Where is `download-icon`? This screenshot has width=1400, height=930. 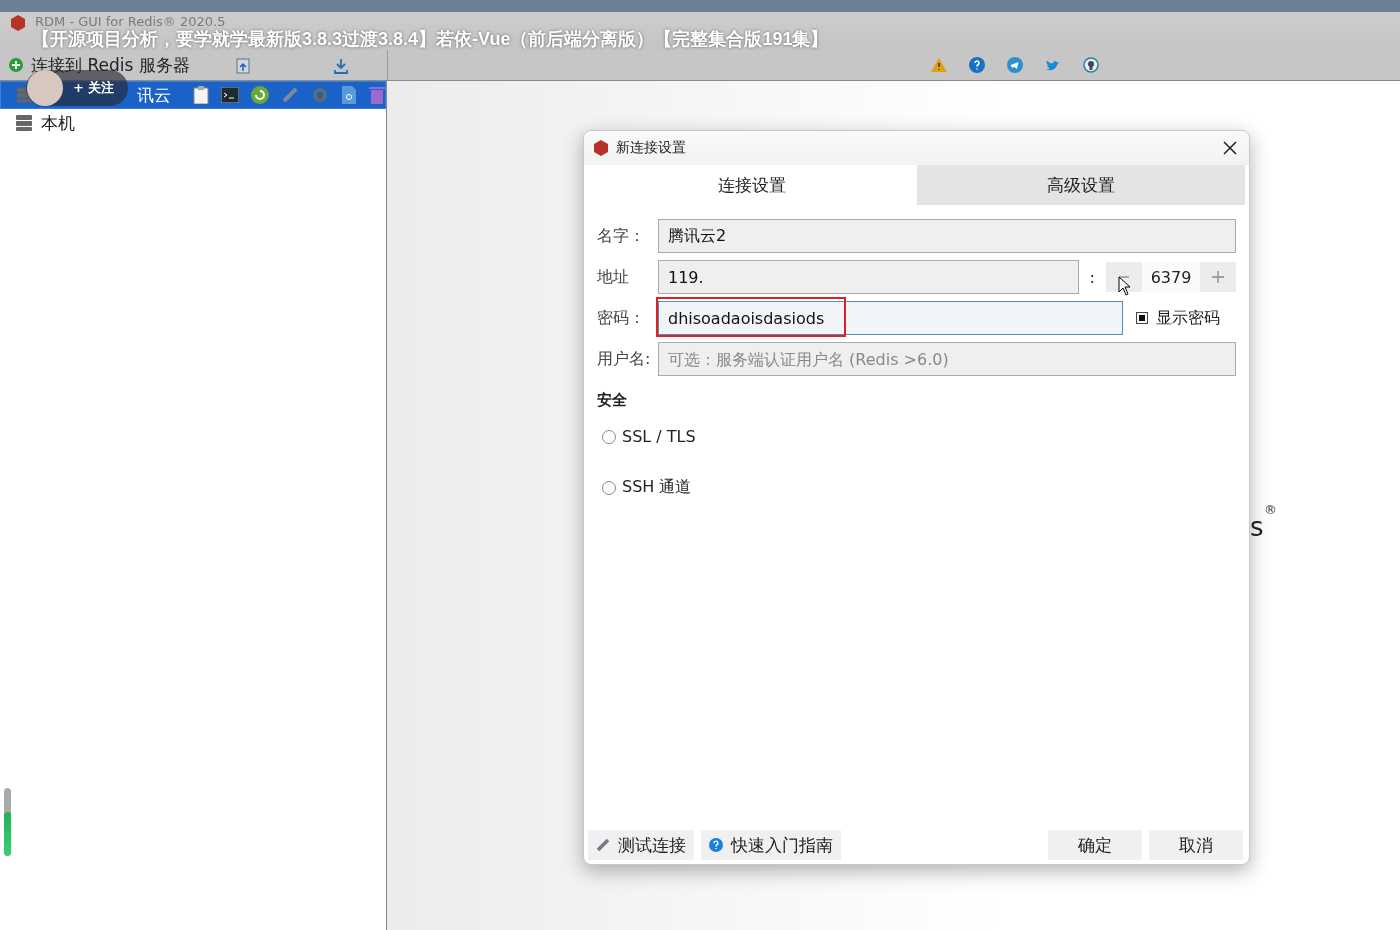
download-icon is located at coordinates (341, 66).